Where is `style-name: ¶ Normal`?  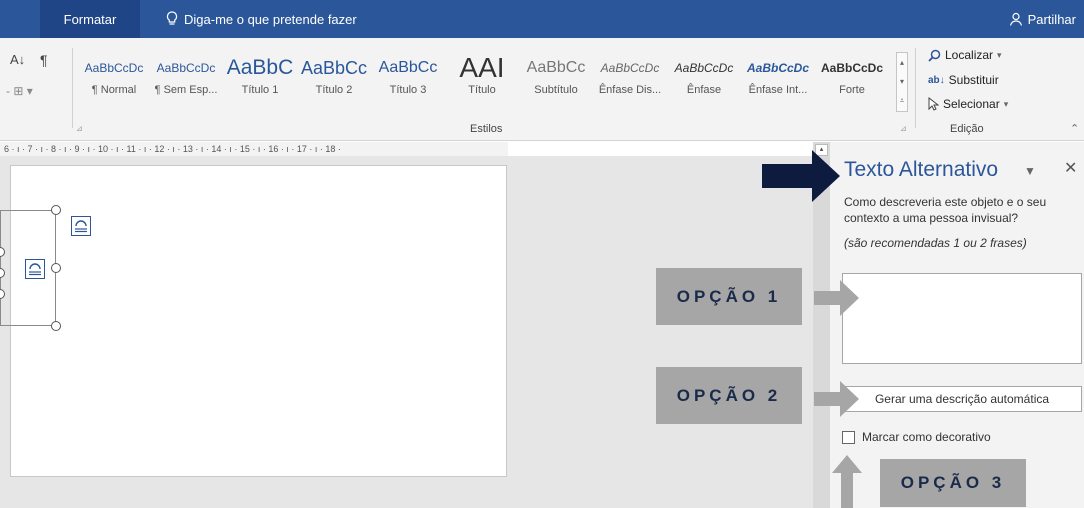 style-name: ¶ Normal is located at coordinates (114, 90).